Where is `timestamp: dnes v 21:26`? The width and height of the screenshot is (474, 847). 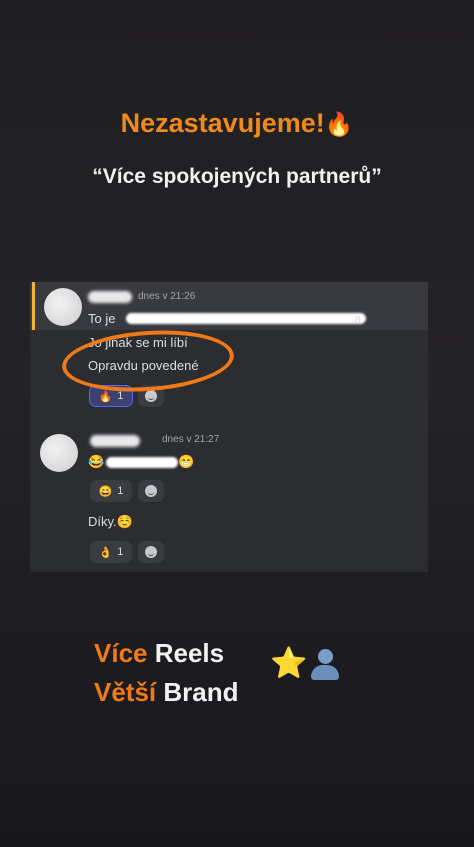
timestamp: dnes v 21:26 is located at coordinates (167, 296).